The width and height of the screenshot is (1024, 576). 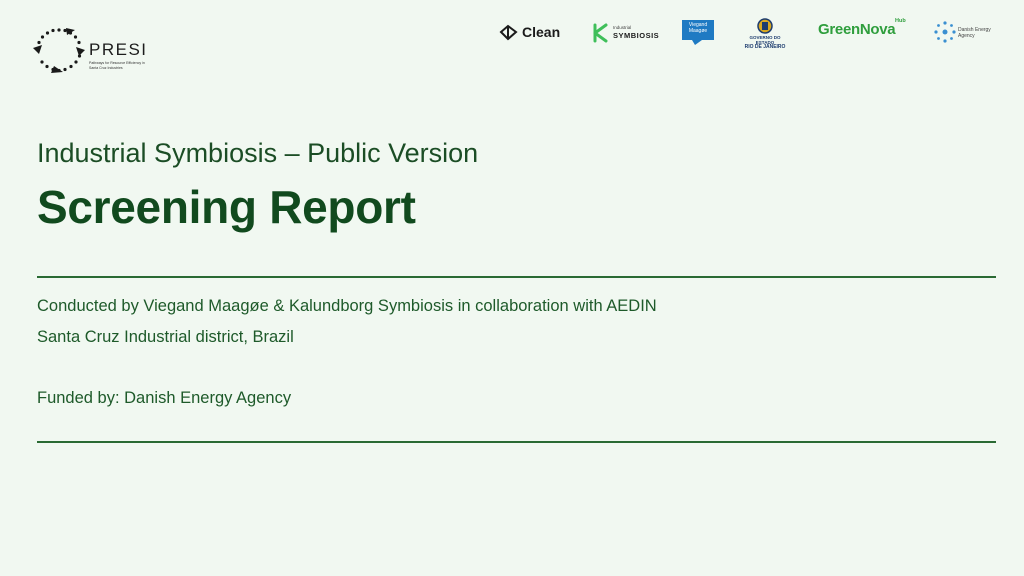 I want to click on rj-logo-line2: RIO DE JANEIRO, so click(x=765, y=47).